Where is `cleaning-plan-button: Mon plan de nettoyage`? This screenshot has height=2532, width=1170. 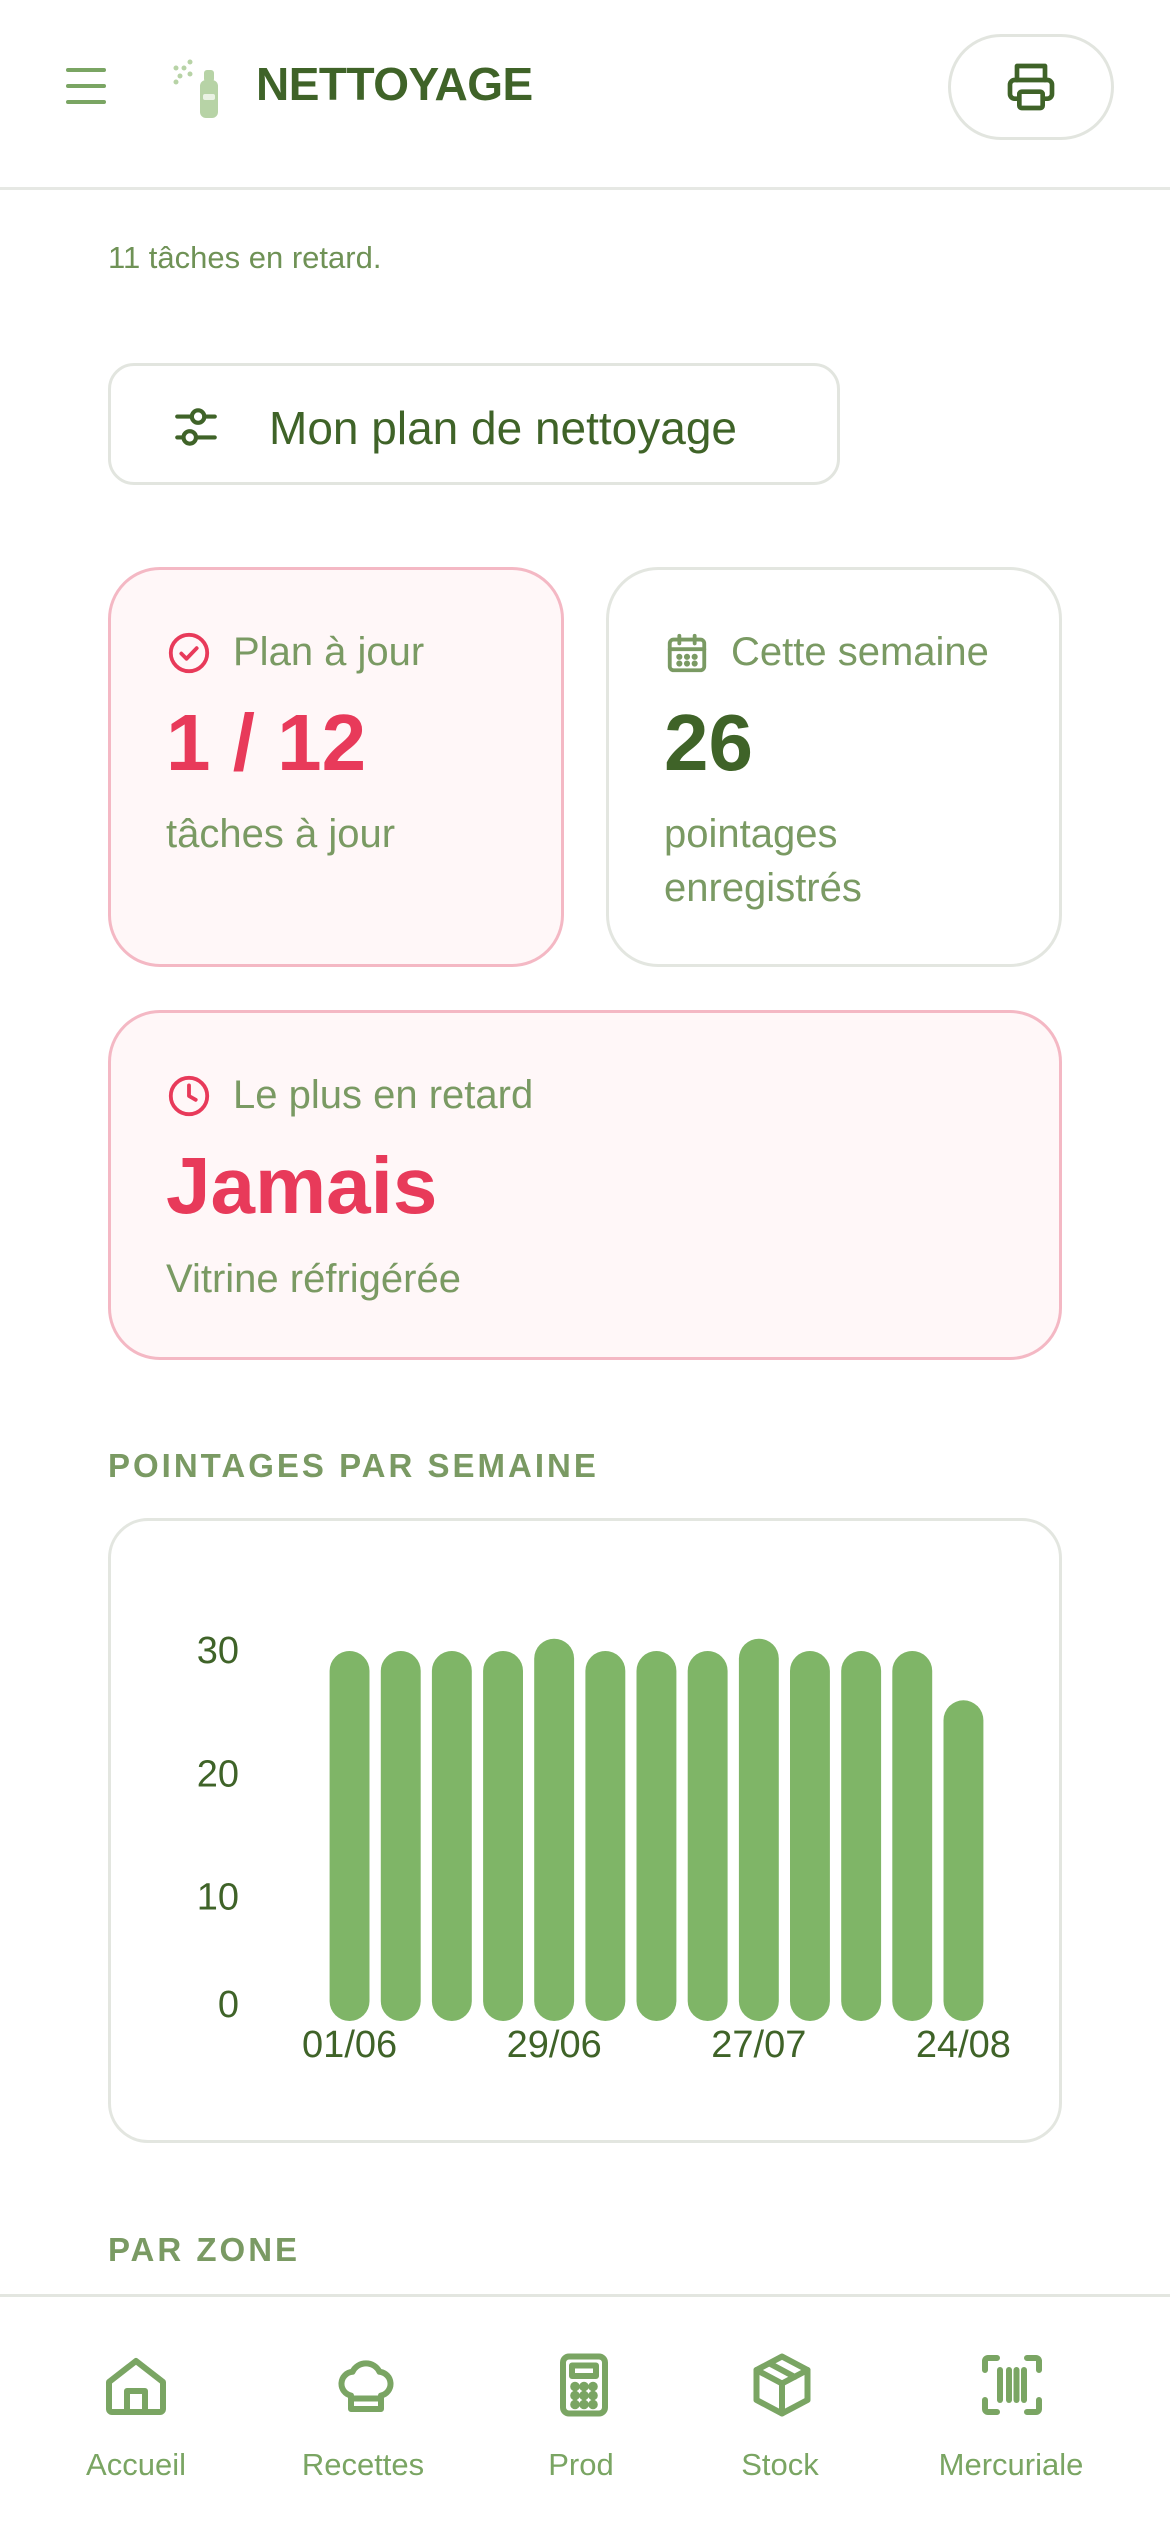 cleaning-plan-button: Mon plan de nettoyage is located at coordinates (474, 424).